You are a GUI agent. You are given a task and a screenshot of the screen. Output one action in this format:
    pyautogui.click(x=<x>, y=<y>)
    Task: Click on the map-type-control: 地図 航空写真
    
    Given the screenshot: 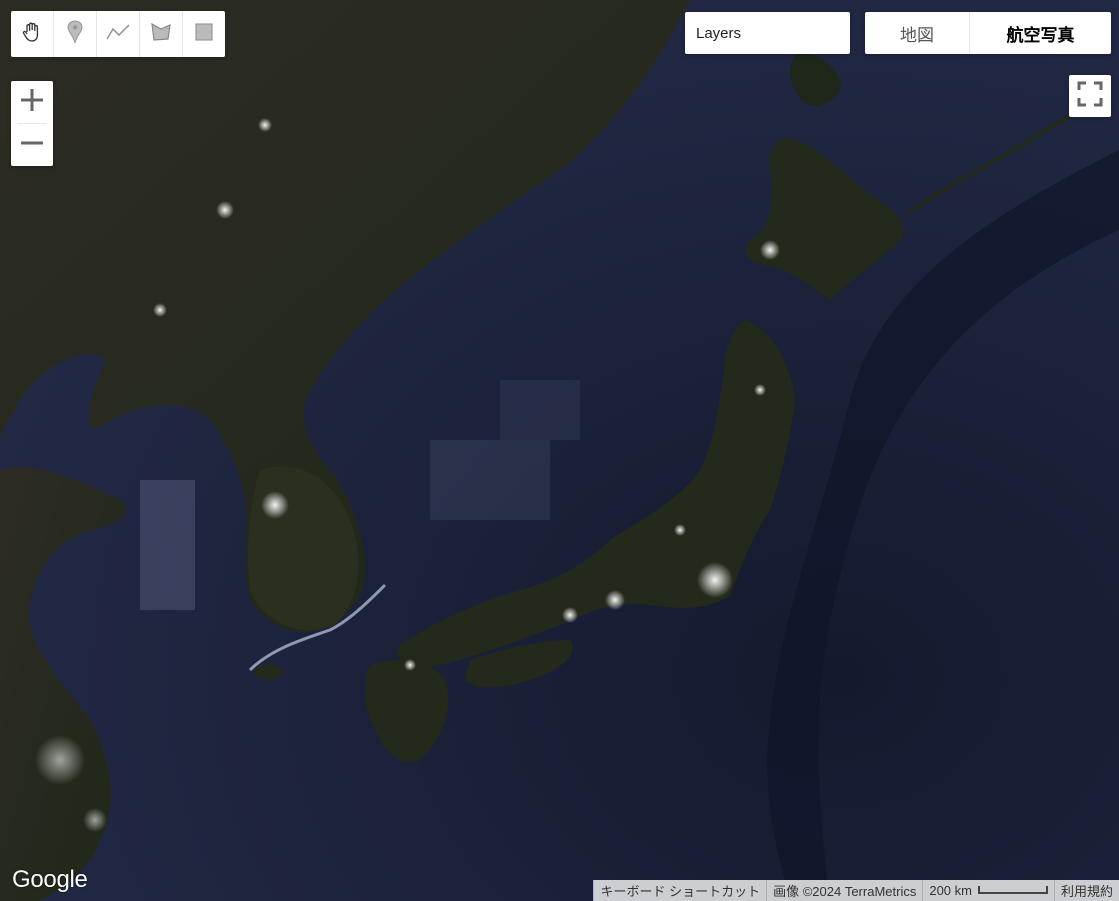 What is the action you would take?
    pyautogui.click(x=988, y=33)
    